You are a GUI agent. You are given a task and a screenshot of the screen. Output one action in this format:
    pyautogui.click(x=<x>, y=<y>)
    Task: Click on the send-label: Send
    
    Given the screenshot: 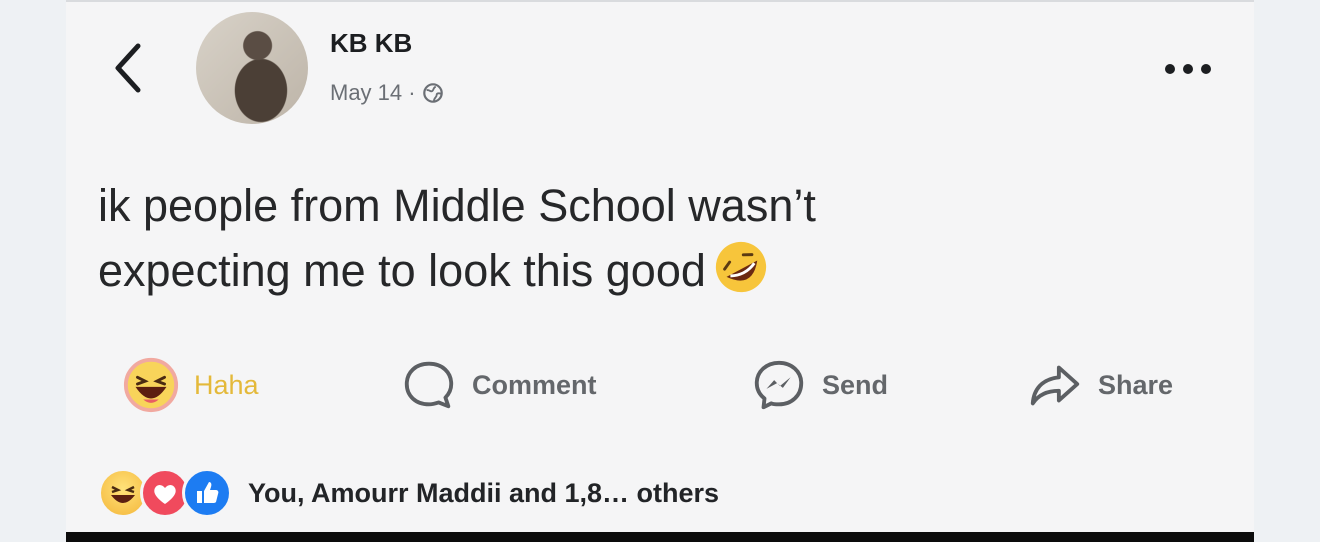 What is the action you would take?
    pyautogui.click(x=855, y=384)
    